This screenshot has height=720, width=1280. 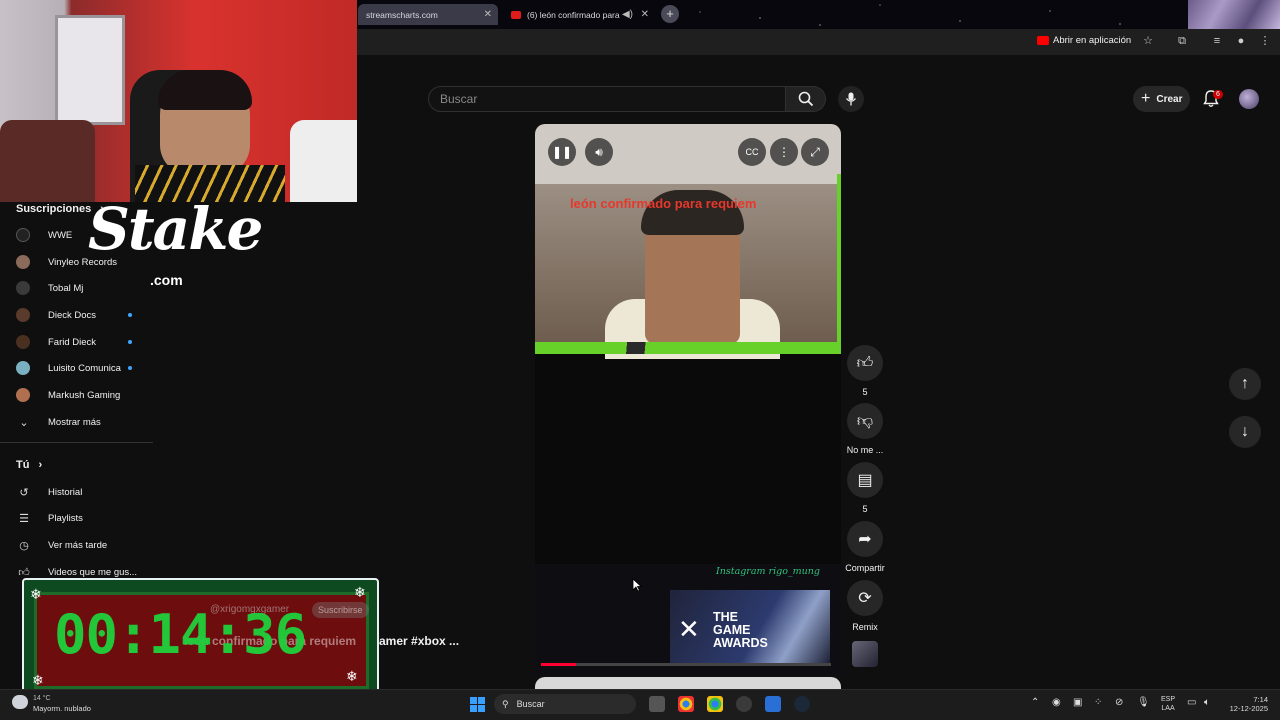 What do you see at coordinates (579, 14) in the screenshot?
I see `tab-youtube-short: (6) león confirmado para ◀) ✕` at bounding box center [579, 14].